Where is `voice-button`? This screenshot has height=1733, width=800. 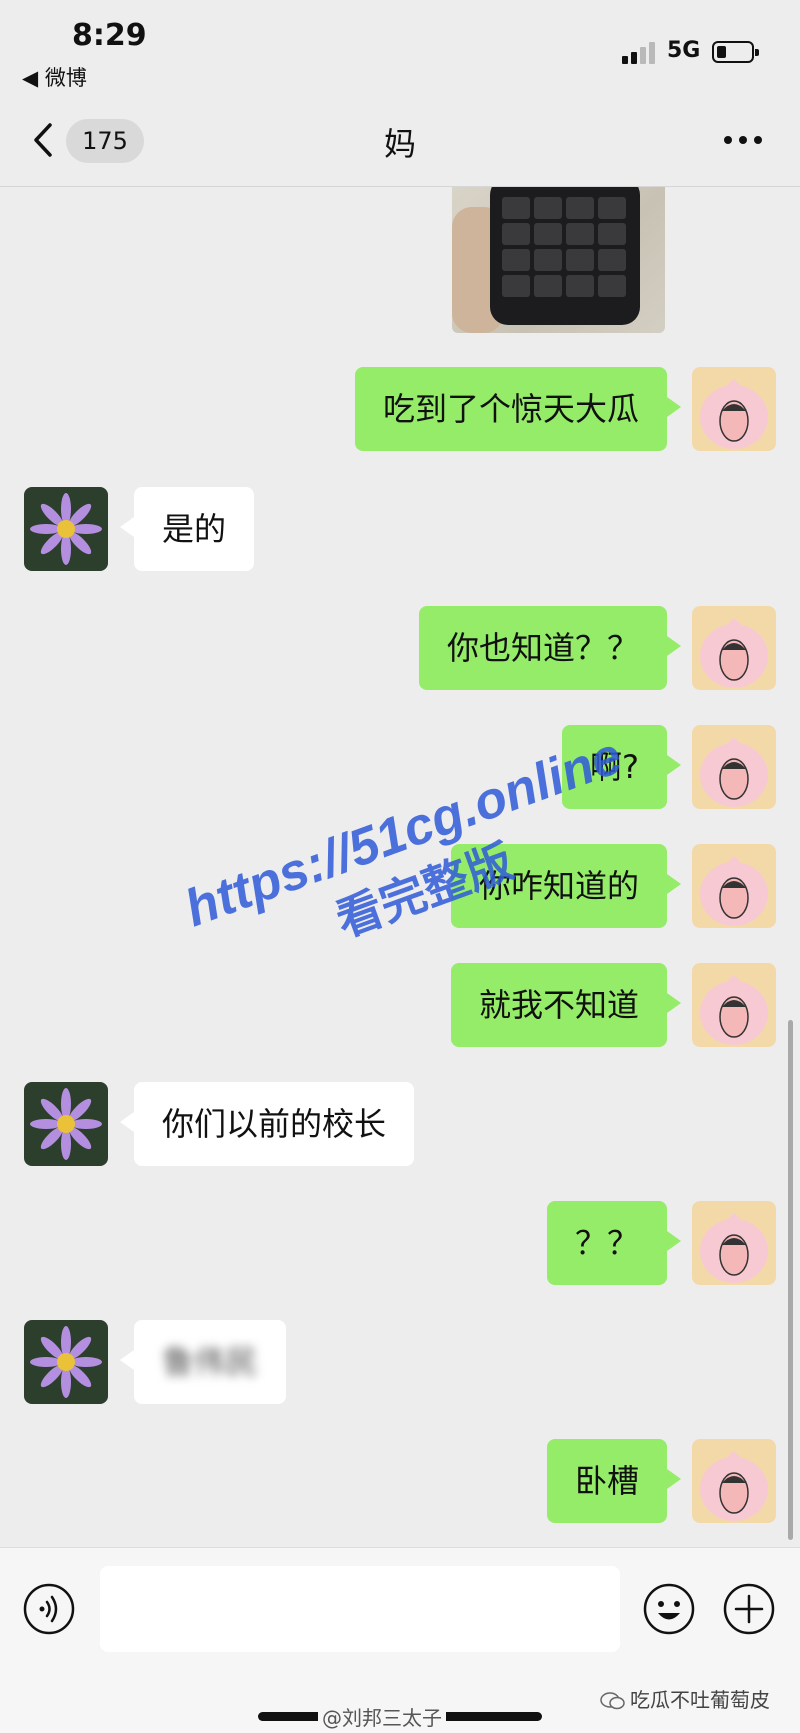
voice-button is located at coordinates (49, 1609).